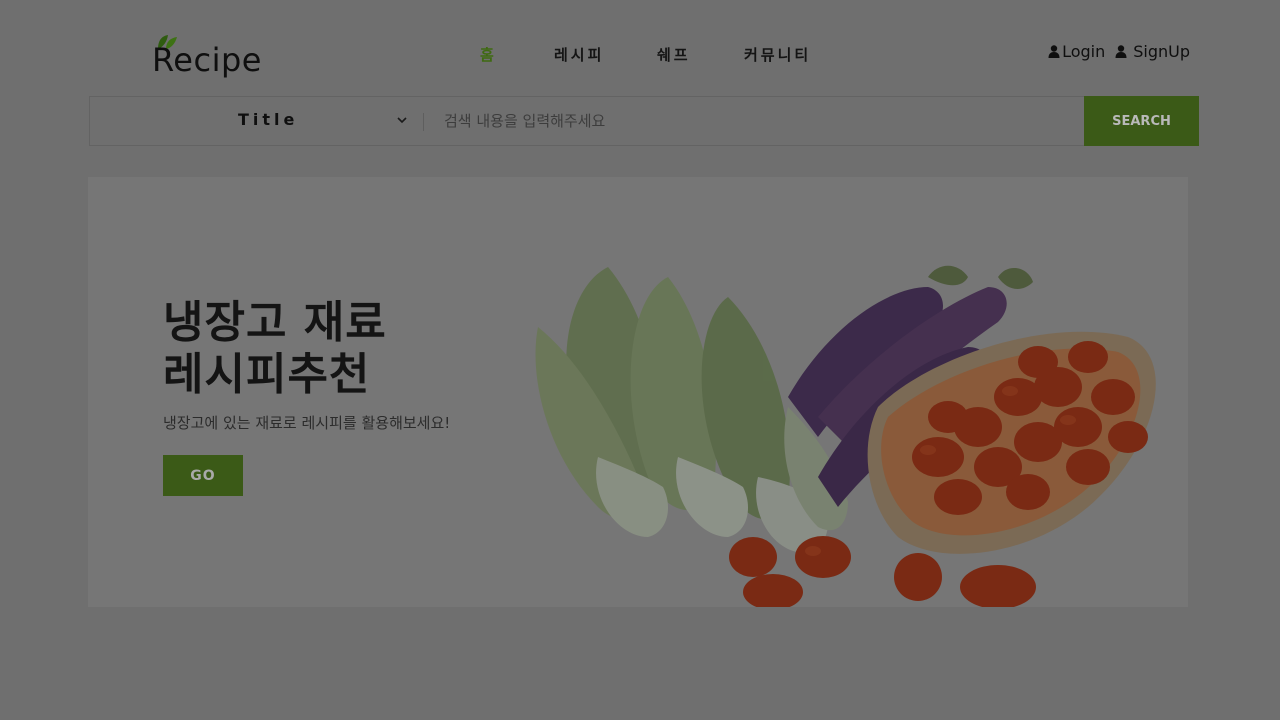 The image size is (1280, 720). What do you see at coordinates (307, 423) in the screenshot?
I see `hero-subtitle: 냉장고에 있는 재료로 레시피를 활용해보세요!` at bounding box center [307, 423].